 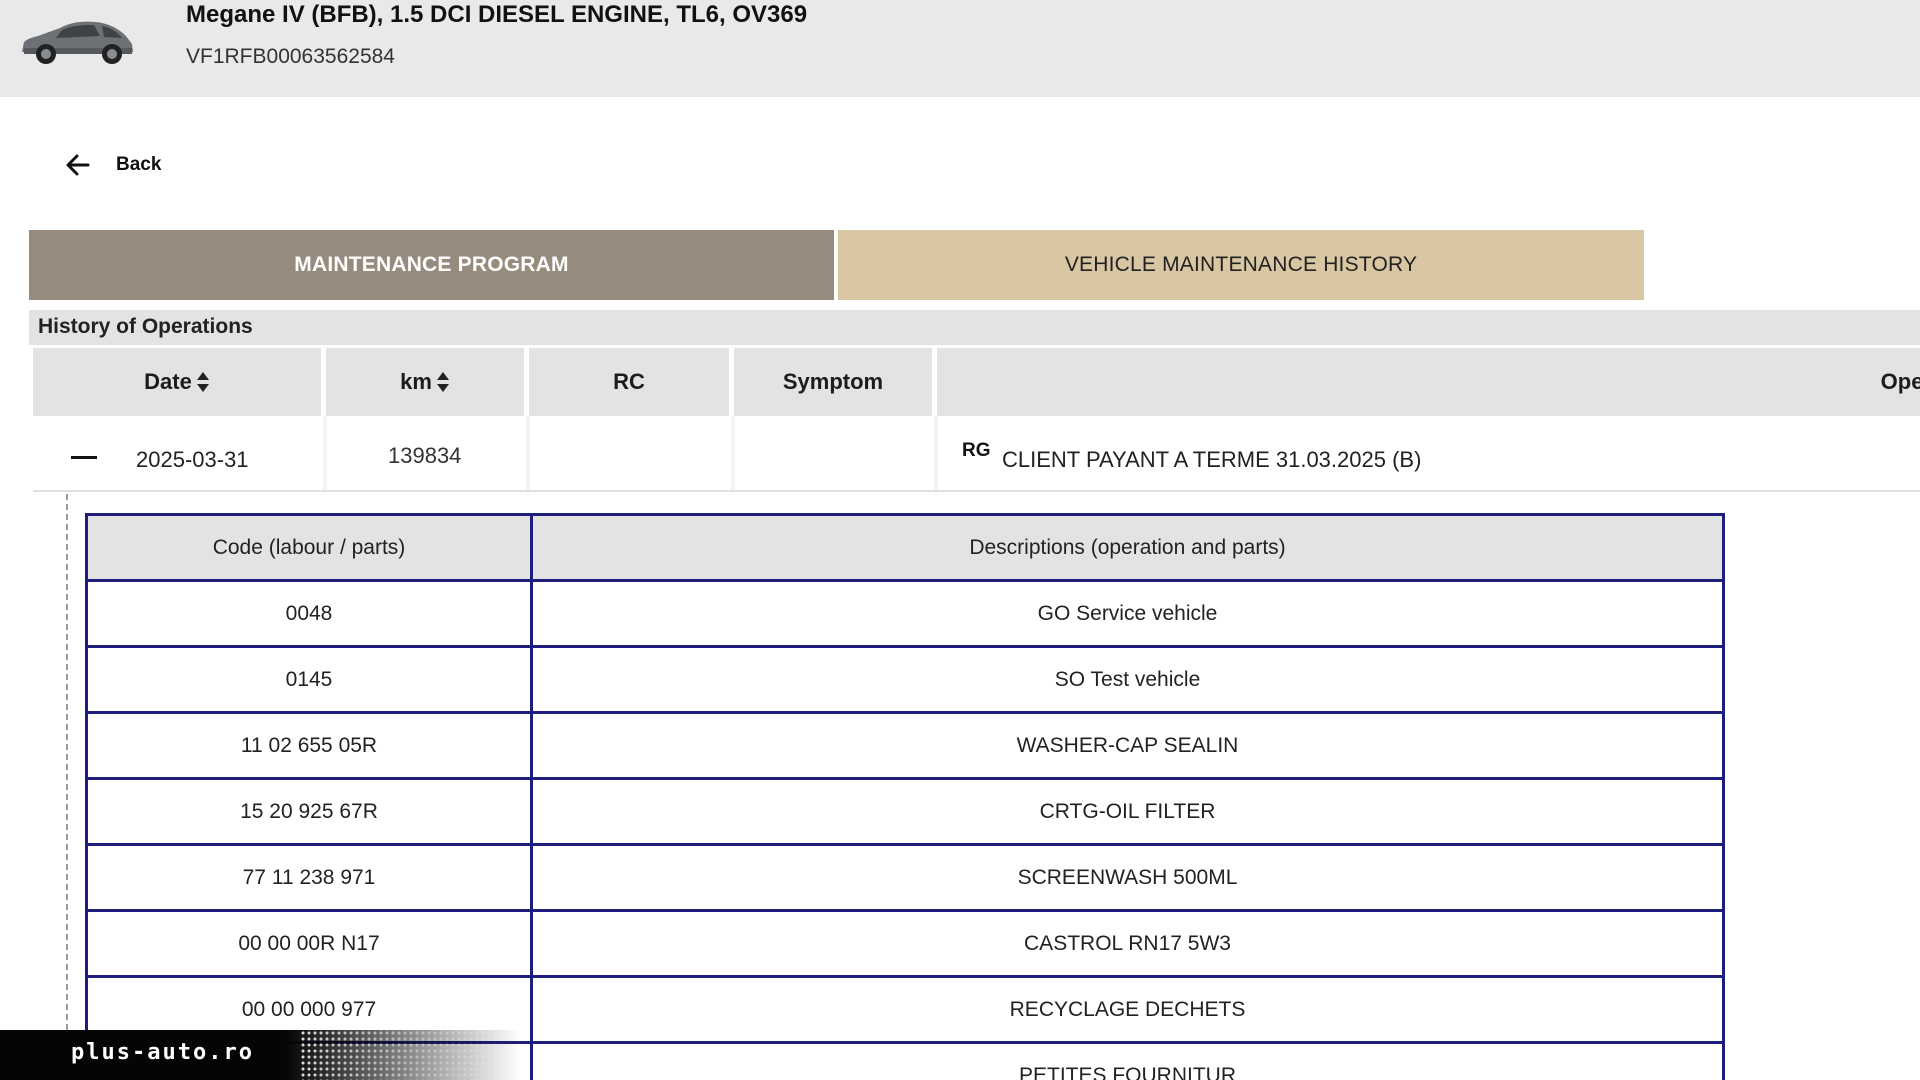 What do you see at coordinates (974, 327) in the screenshot?
I see `history-section-header: History of Operations` at bounding box center [974, 327].